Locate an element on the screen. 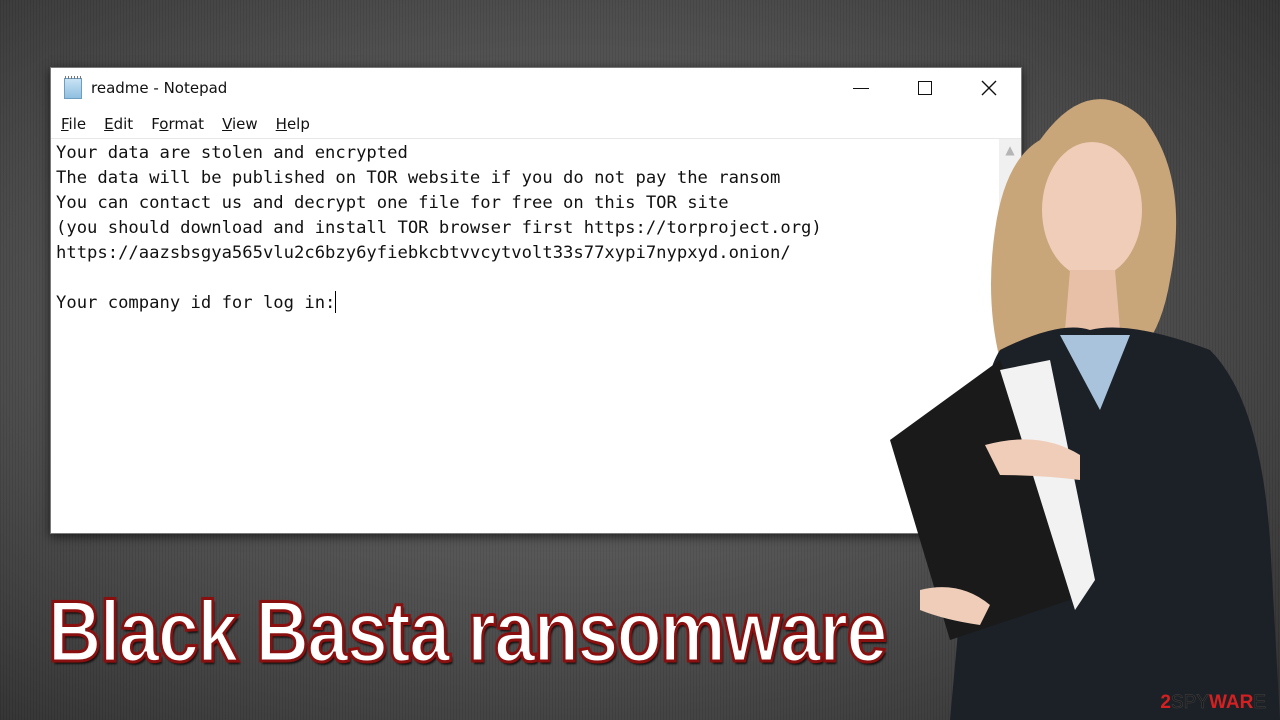 The image size is (1280, 720). text-line: Your company id for log in: is located at coordinates (196, 303).